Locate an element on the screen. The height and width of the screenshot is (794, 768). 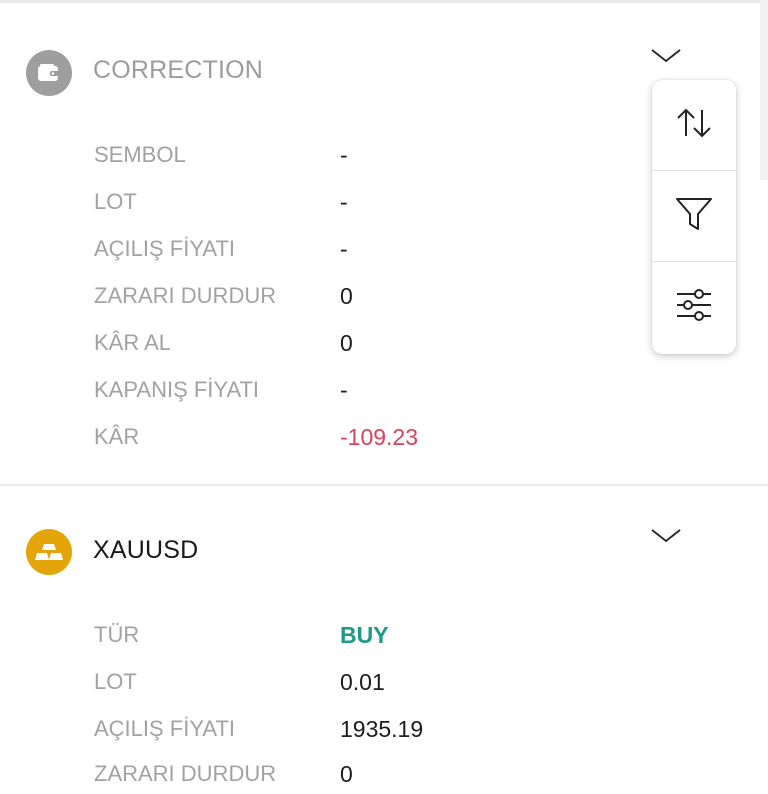
row-label: SEMBOL is located at coordinates (140, 154).